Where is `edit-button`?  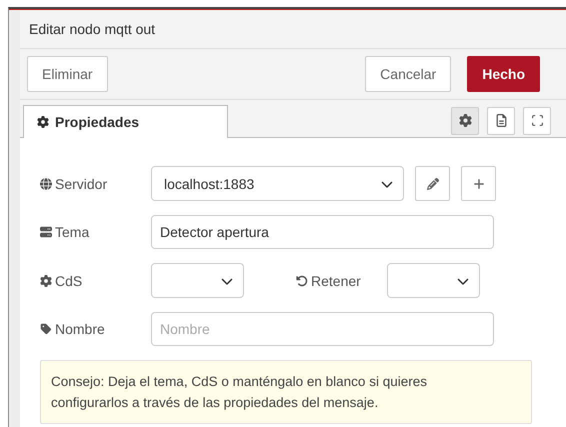 edit-button is located at coordinates (432, 183).